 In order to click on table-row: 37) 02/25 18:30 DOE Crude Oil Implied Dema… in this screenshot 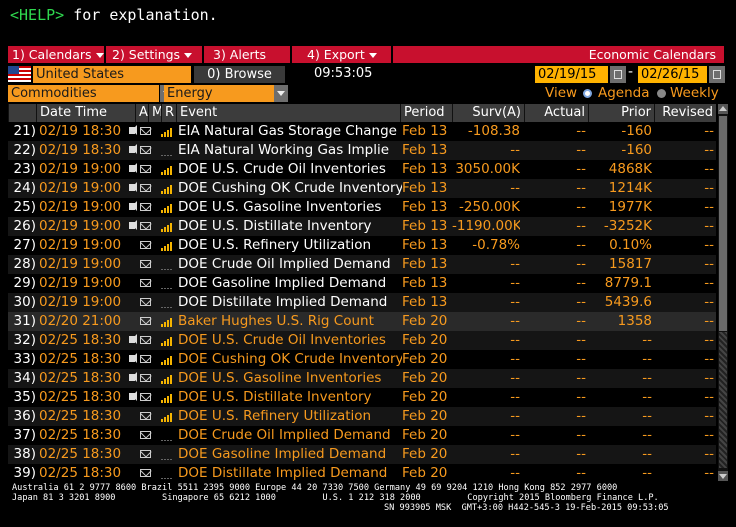, I will do `click(362, 435)`.